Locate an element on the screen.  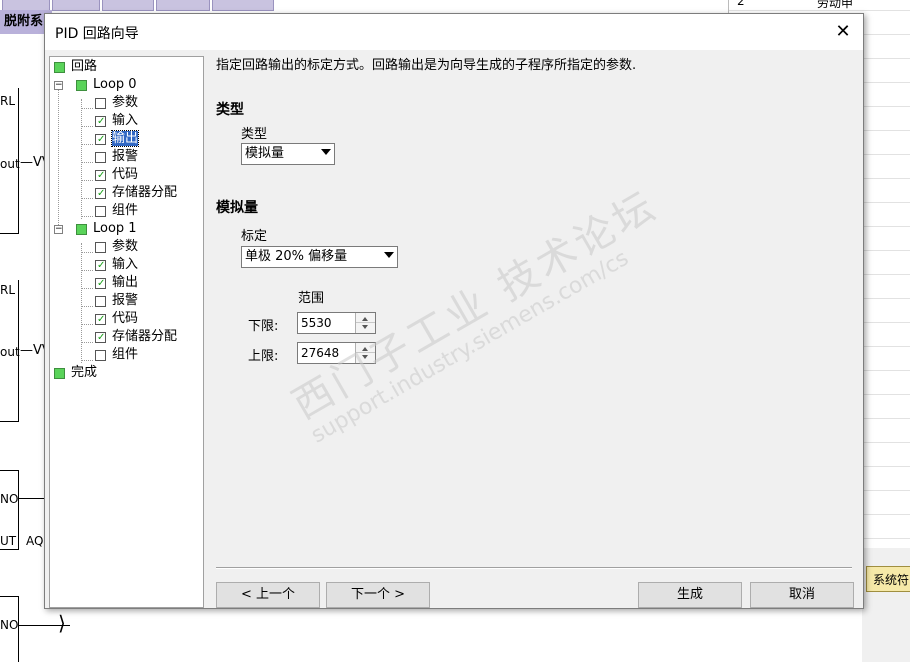
tree-item-loop1-components: 组件 is located at coordinates (116, 355).